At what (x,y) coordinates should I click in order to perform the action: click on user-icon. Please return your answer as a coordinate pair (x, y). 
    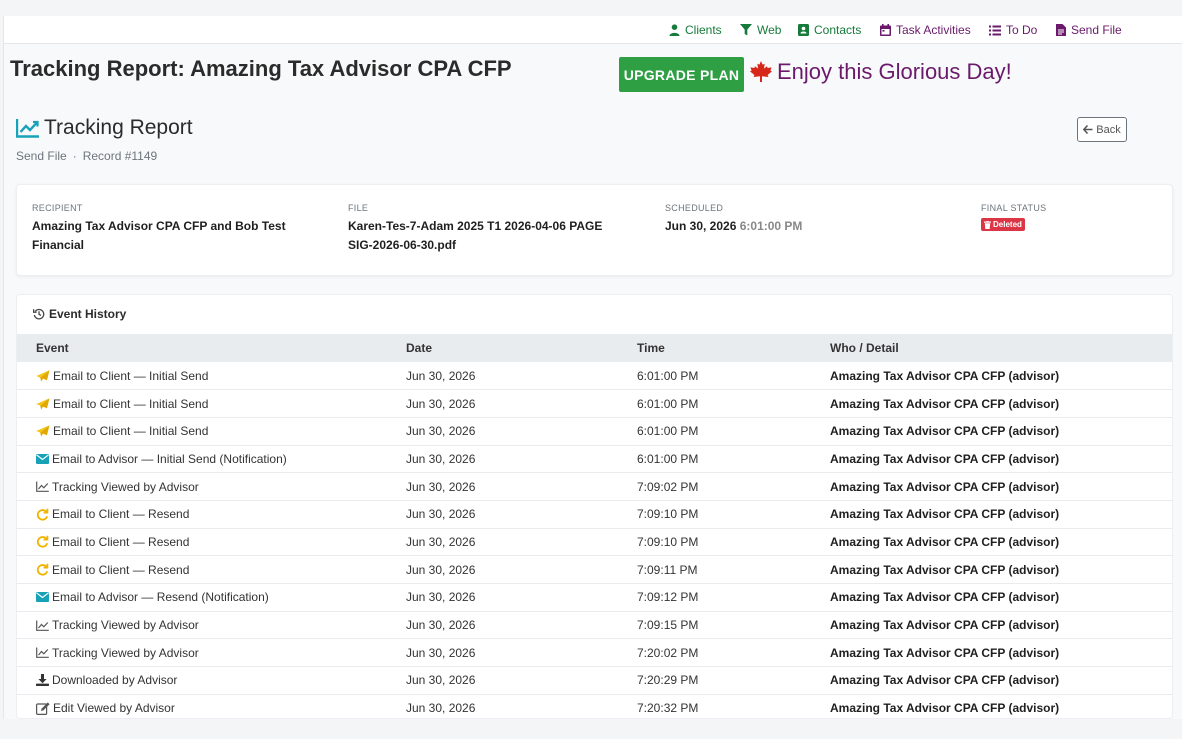
    Looking at the image, I should click on (674, 30).